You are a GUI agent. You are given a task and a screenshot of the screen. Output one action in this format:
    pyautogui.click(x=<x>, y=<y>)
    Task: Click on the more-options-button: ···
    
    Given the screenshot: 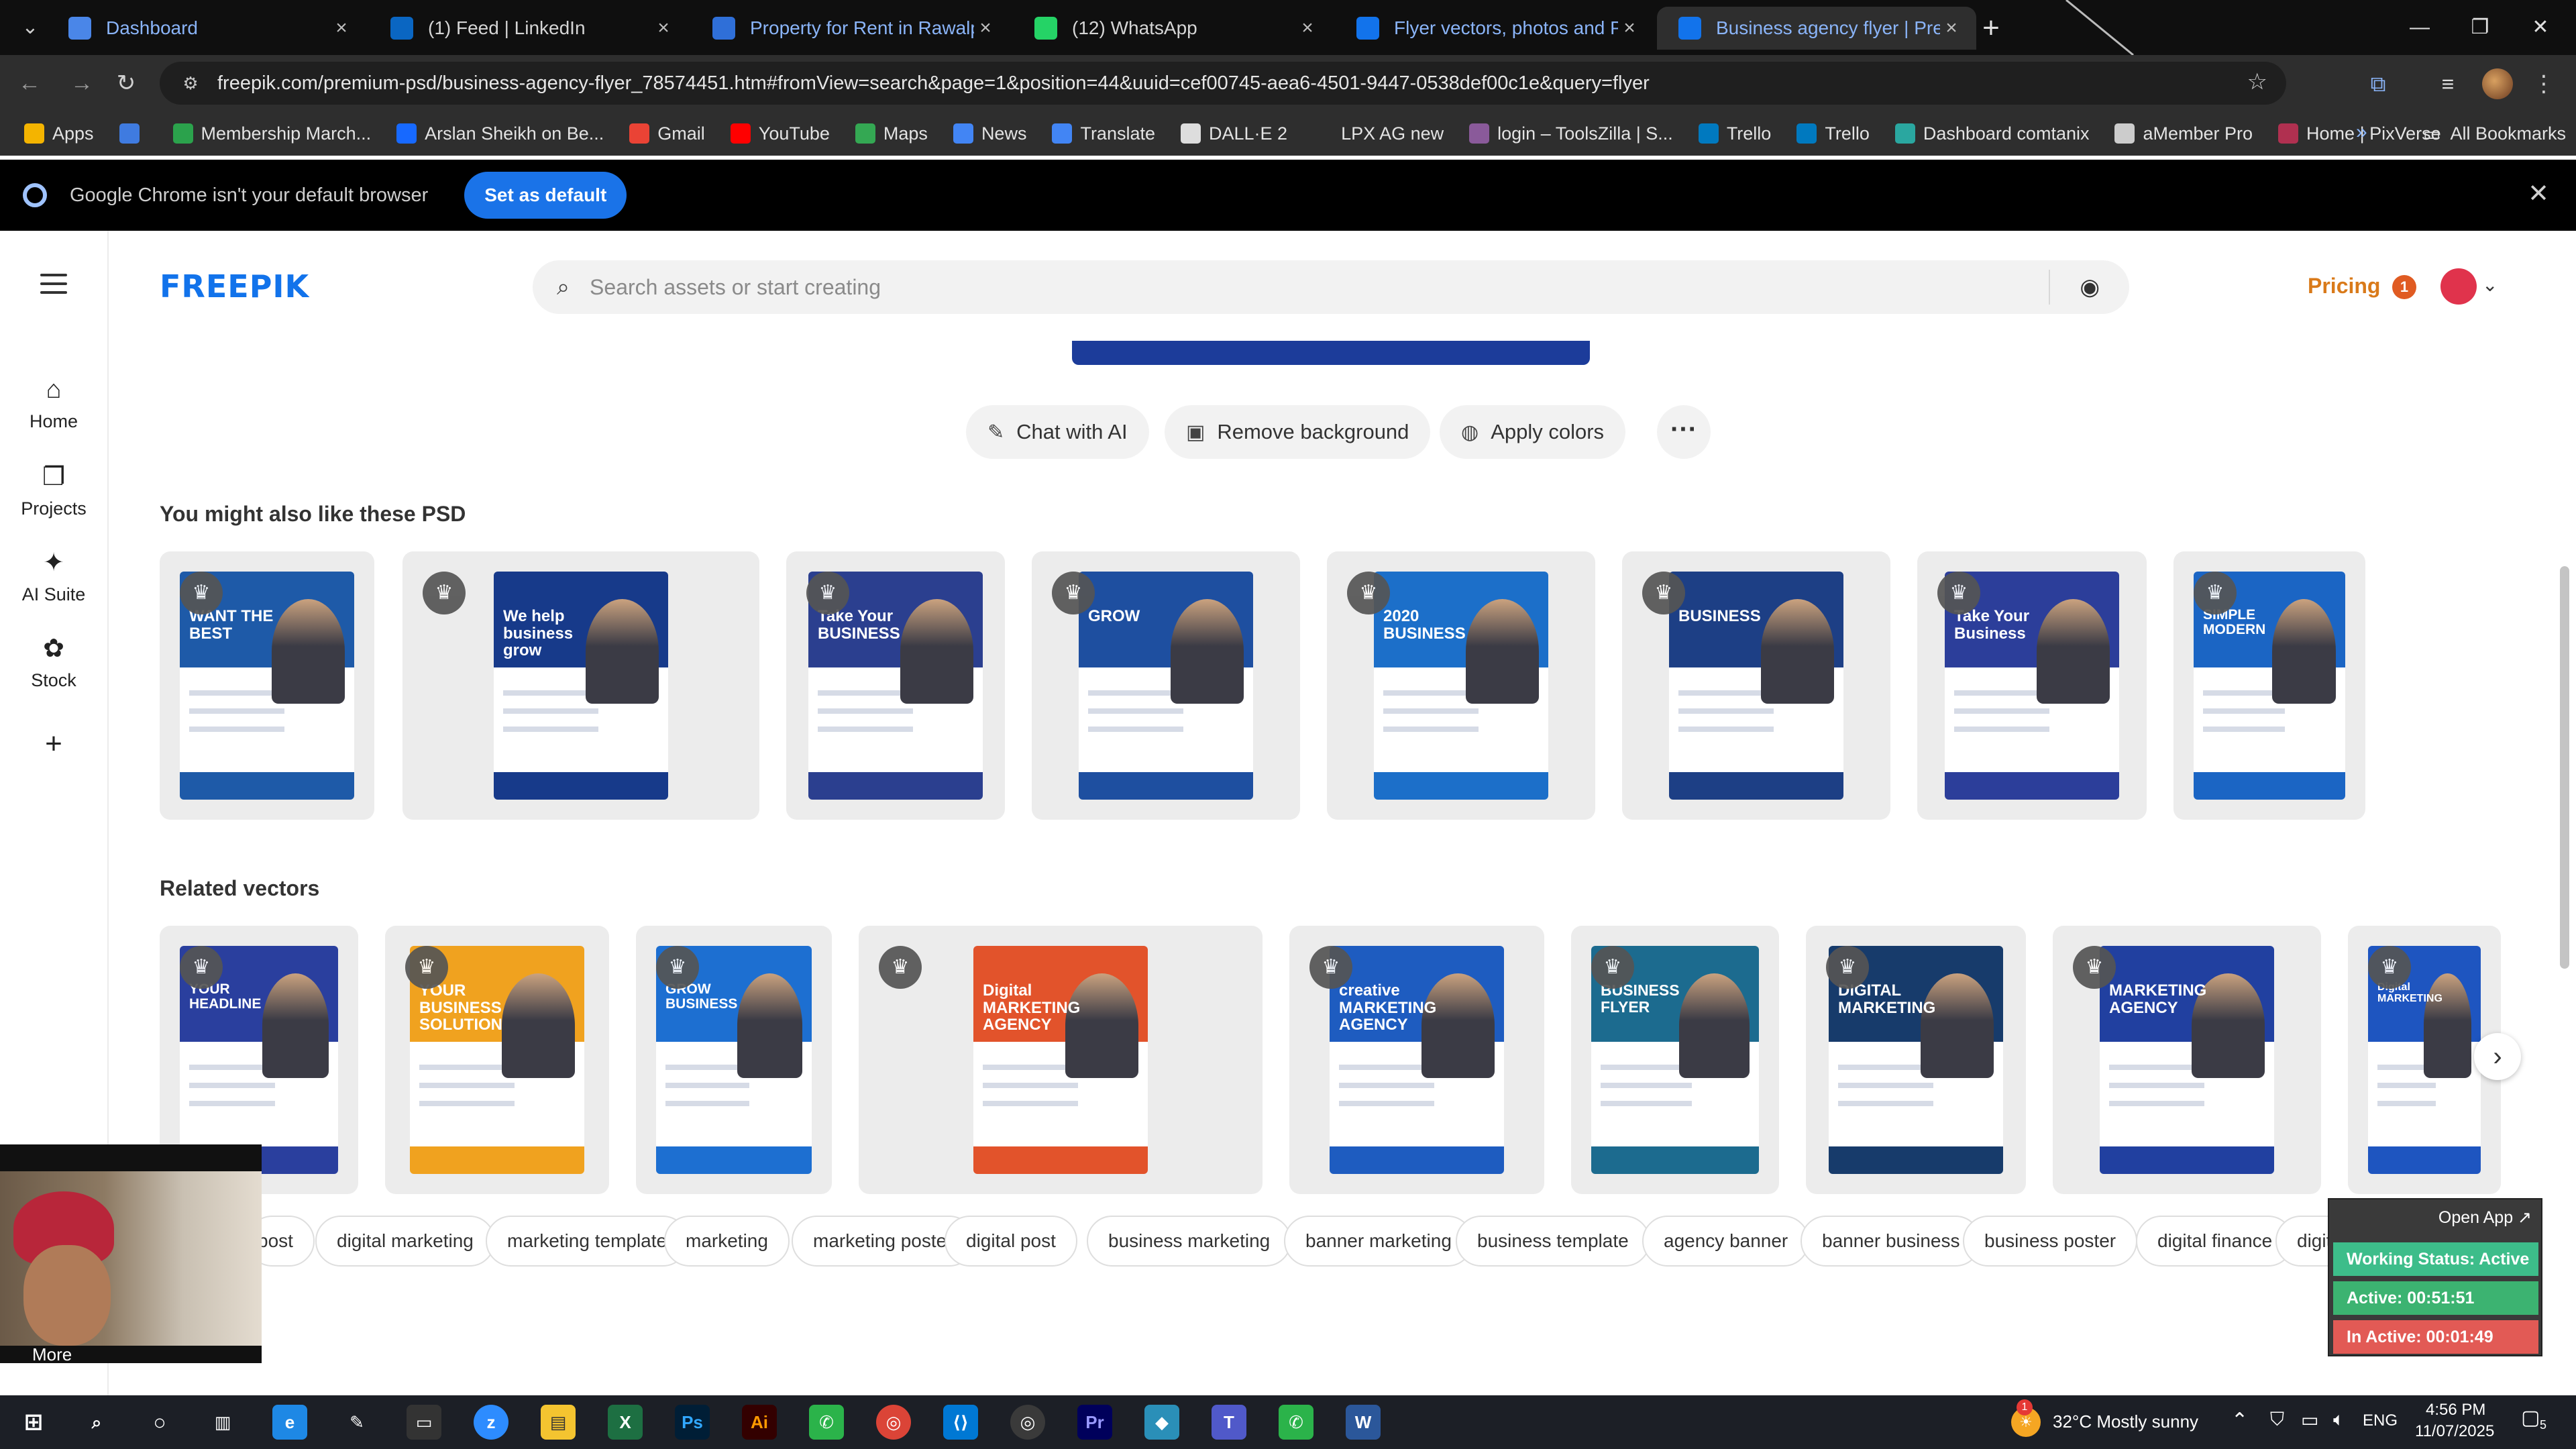 What is the action you would take?
    pyautogui.click(x=1684, y=432)
    